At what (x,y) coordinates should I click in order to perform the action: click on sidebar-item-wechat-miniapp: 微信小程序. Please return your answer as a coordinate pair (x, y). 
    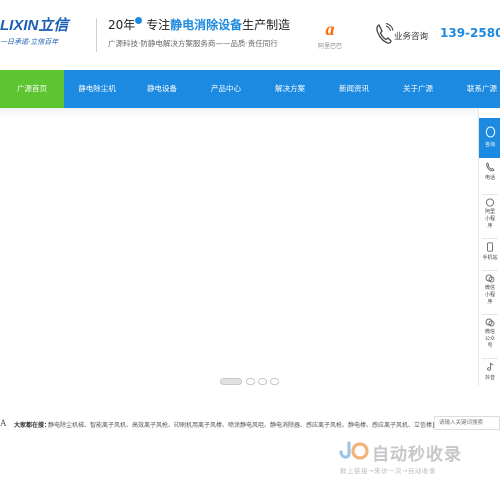
    Looking at the image, I should click on (489, 292).